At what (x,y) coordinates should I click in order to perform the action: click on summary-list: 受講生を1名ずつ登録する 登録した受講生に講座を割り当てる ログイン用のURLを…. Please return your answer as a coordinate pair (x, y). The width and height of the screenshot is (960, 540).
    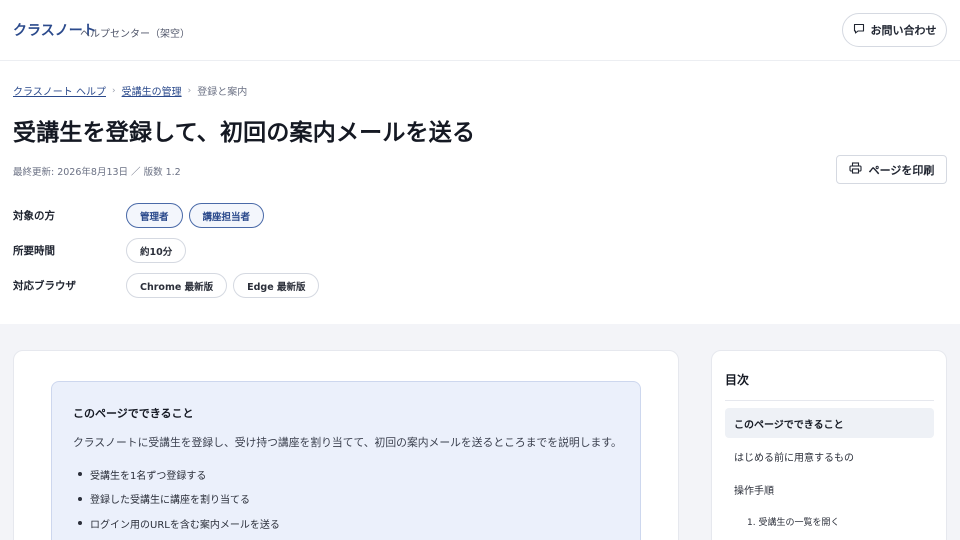
    Looking at the image, I should click on (179, 499).